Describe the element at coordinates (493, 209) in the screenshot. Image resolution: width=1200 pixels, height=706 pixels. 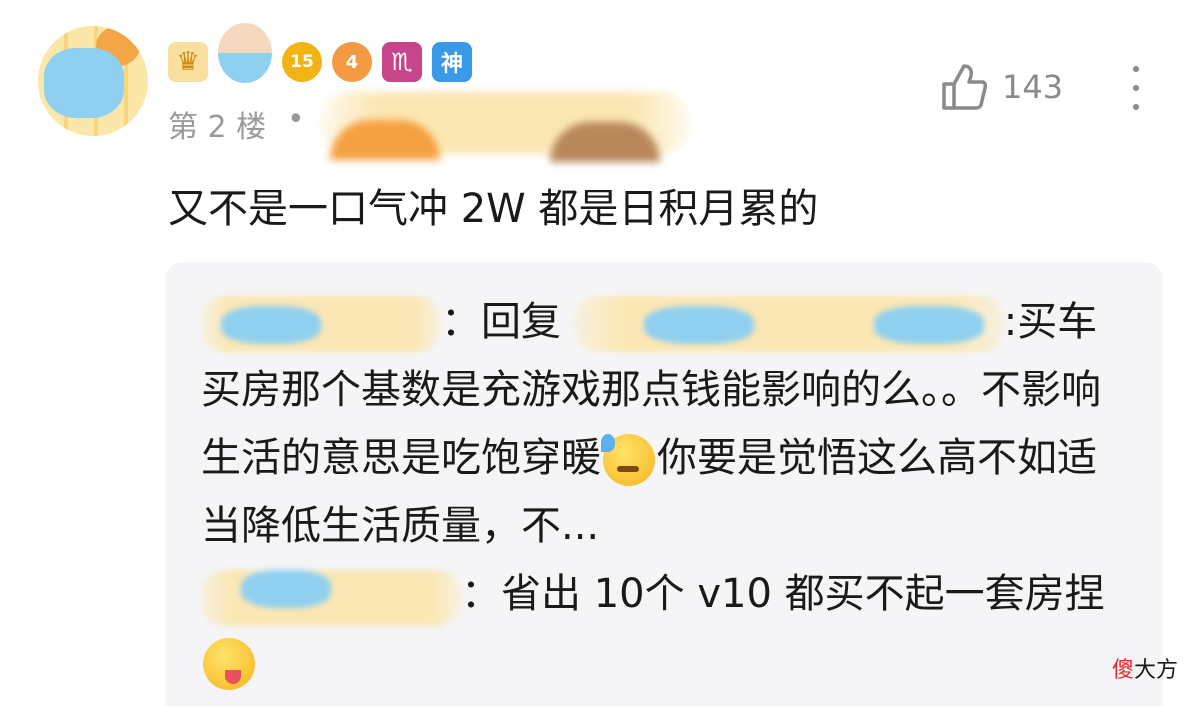
I see `post-content: 又不是一口气冲 2W 都是日积月累的` at that location.